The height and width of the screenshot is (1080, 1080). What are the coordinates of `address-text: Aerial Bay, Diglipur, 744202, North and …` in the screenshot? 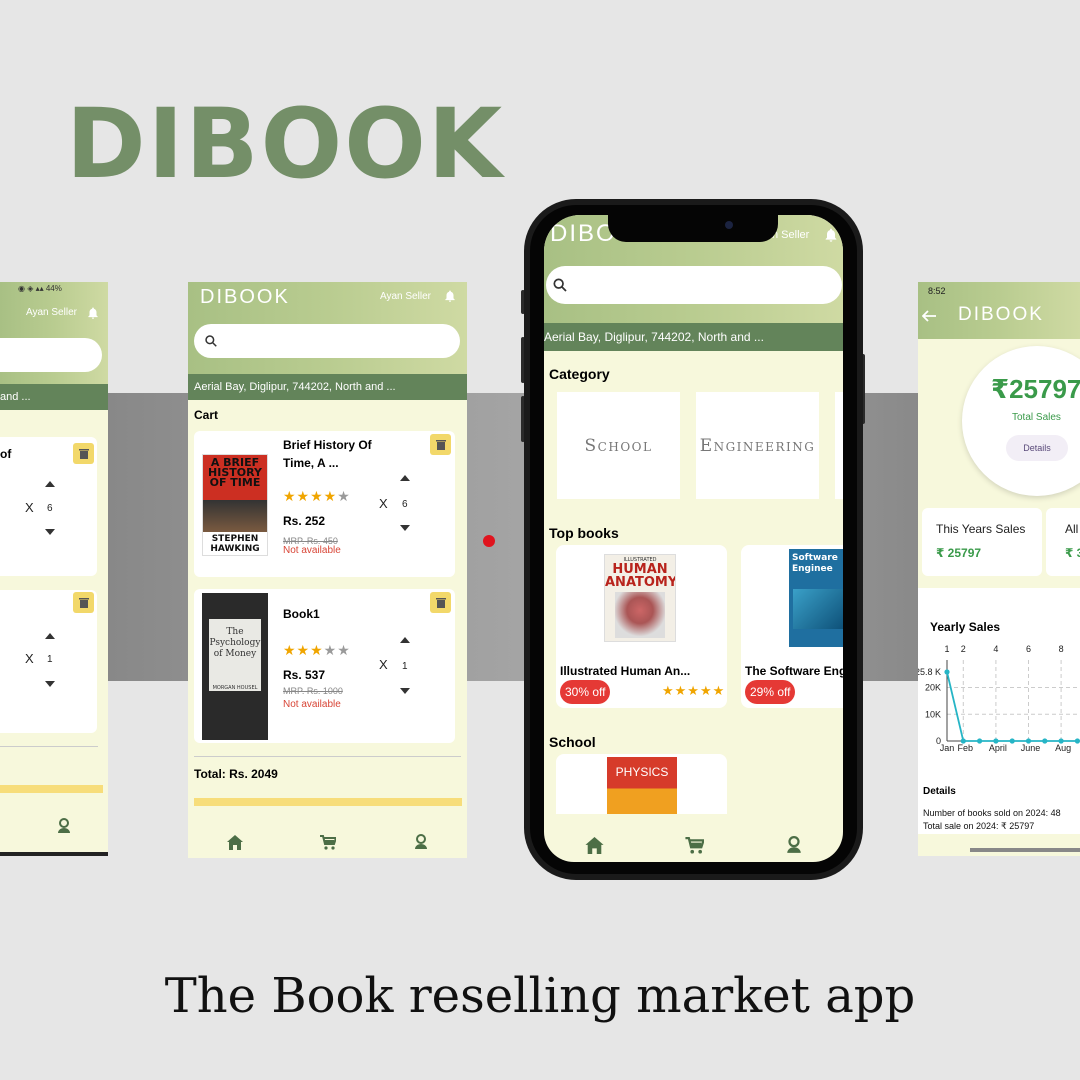 It's located at (295, 387).